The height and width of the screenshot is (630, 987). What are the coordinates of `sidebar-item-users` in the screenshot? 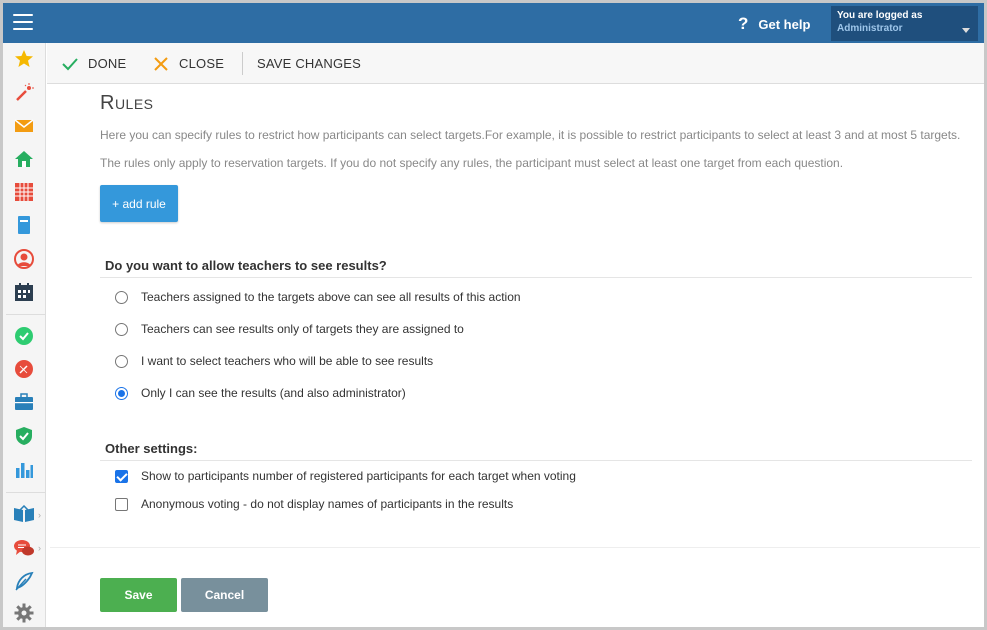 It's located at (24, 259).